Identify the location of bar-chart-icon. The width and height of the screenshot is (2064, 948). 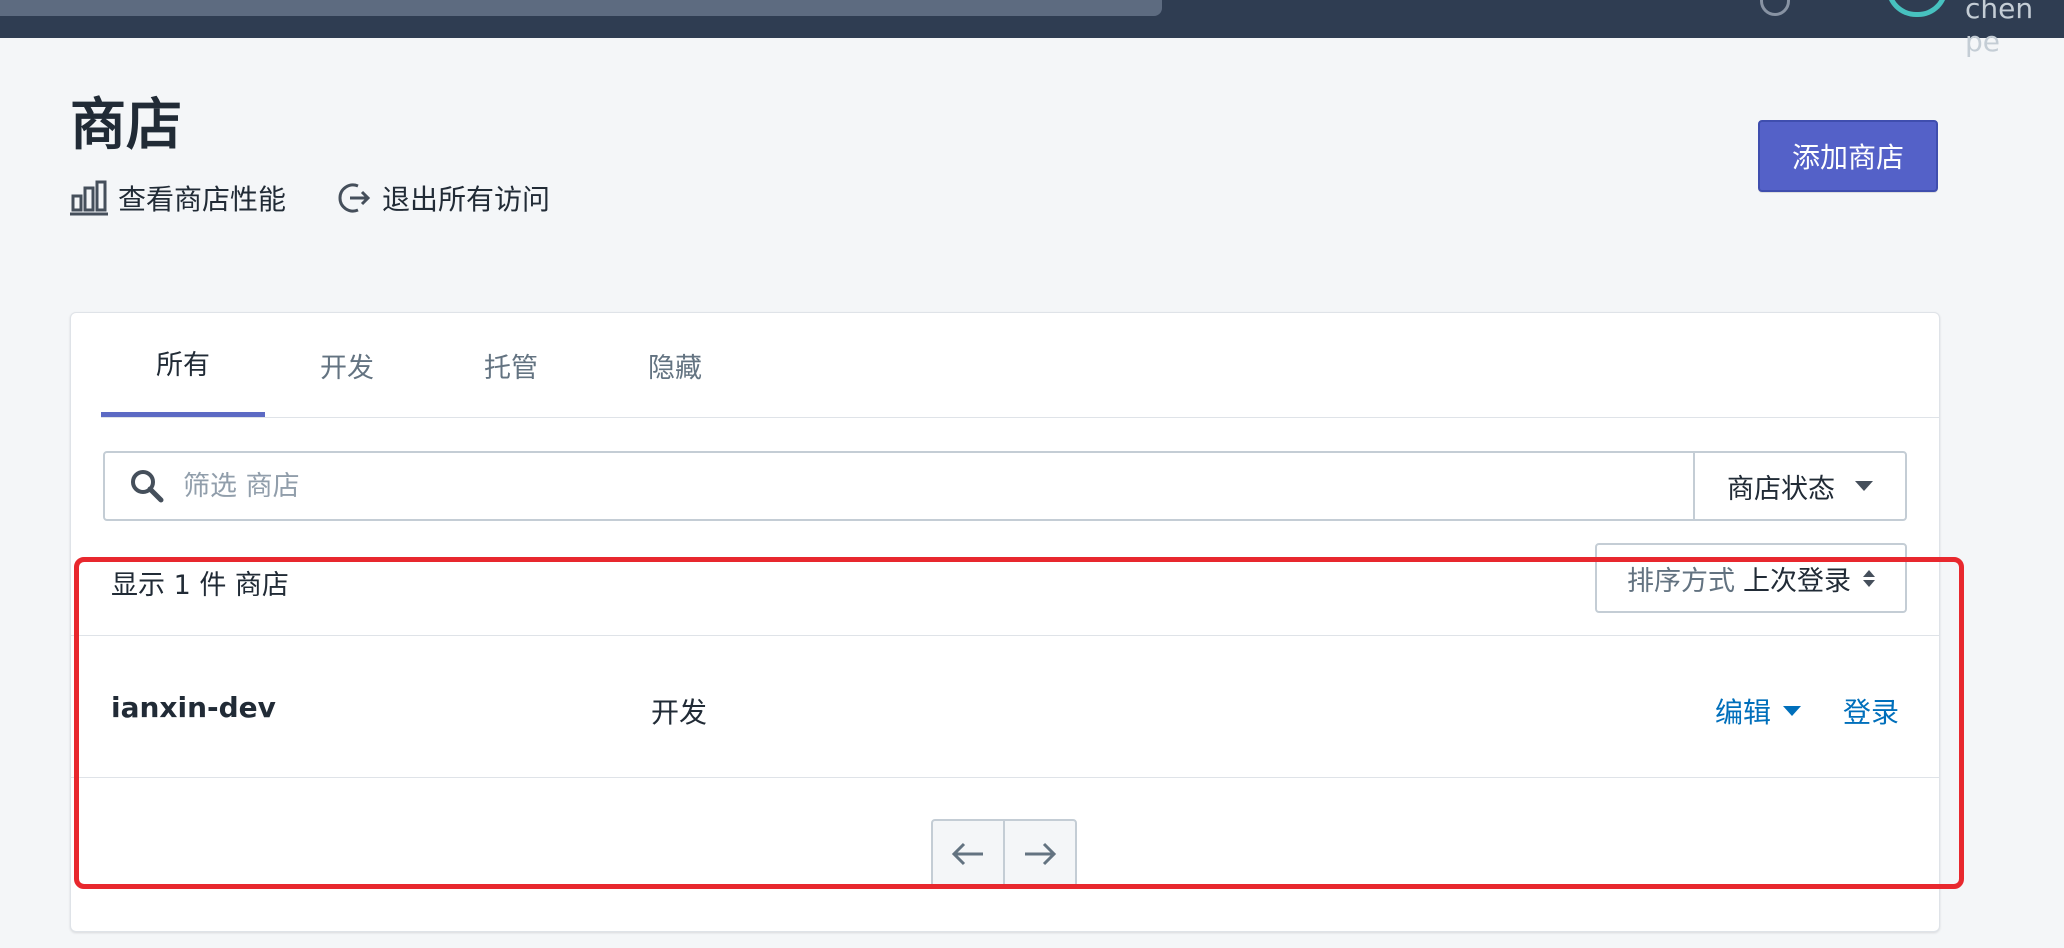
(89, 198).